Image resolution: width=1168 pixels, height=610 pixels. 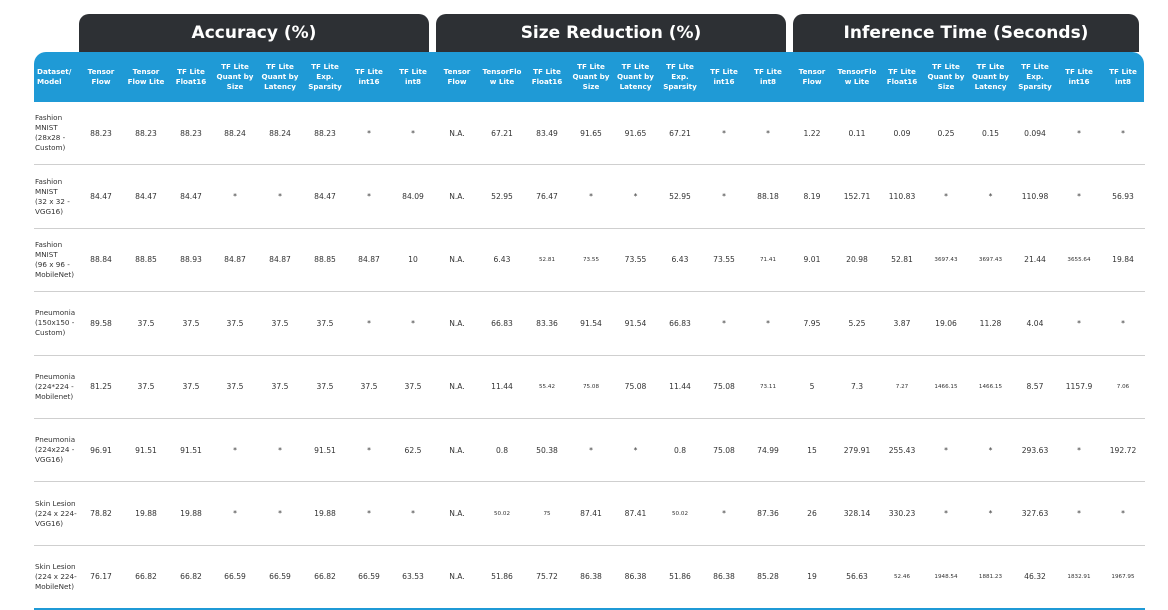 What do you see at coordinates (635, 133) in the screenshot?
I see `table-cell: 91.65` at bounding box center [635, 133].